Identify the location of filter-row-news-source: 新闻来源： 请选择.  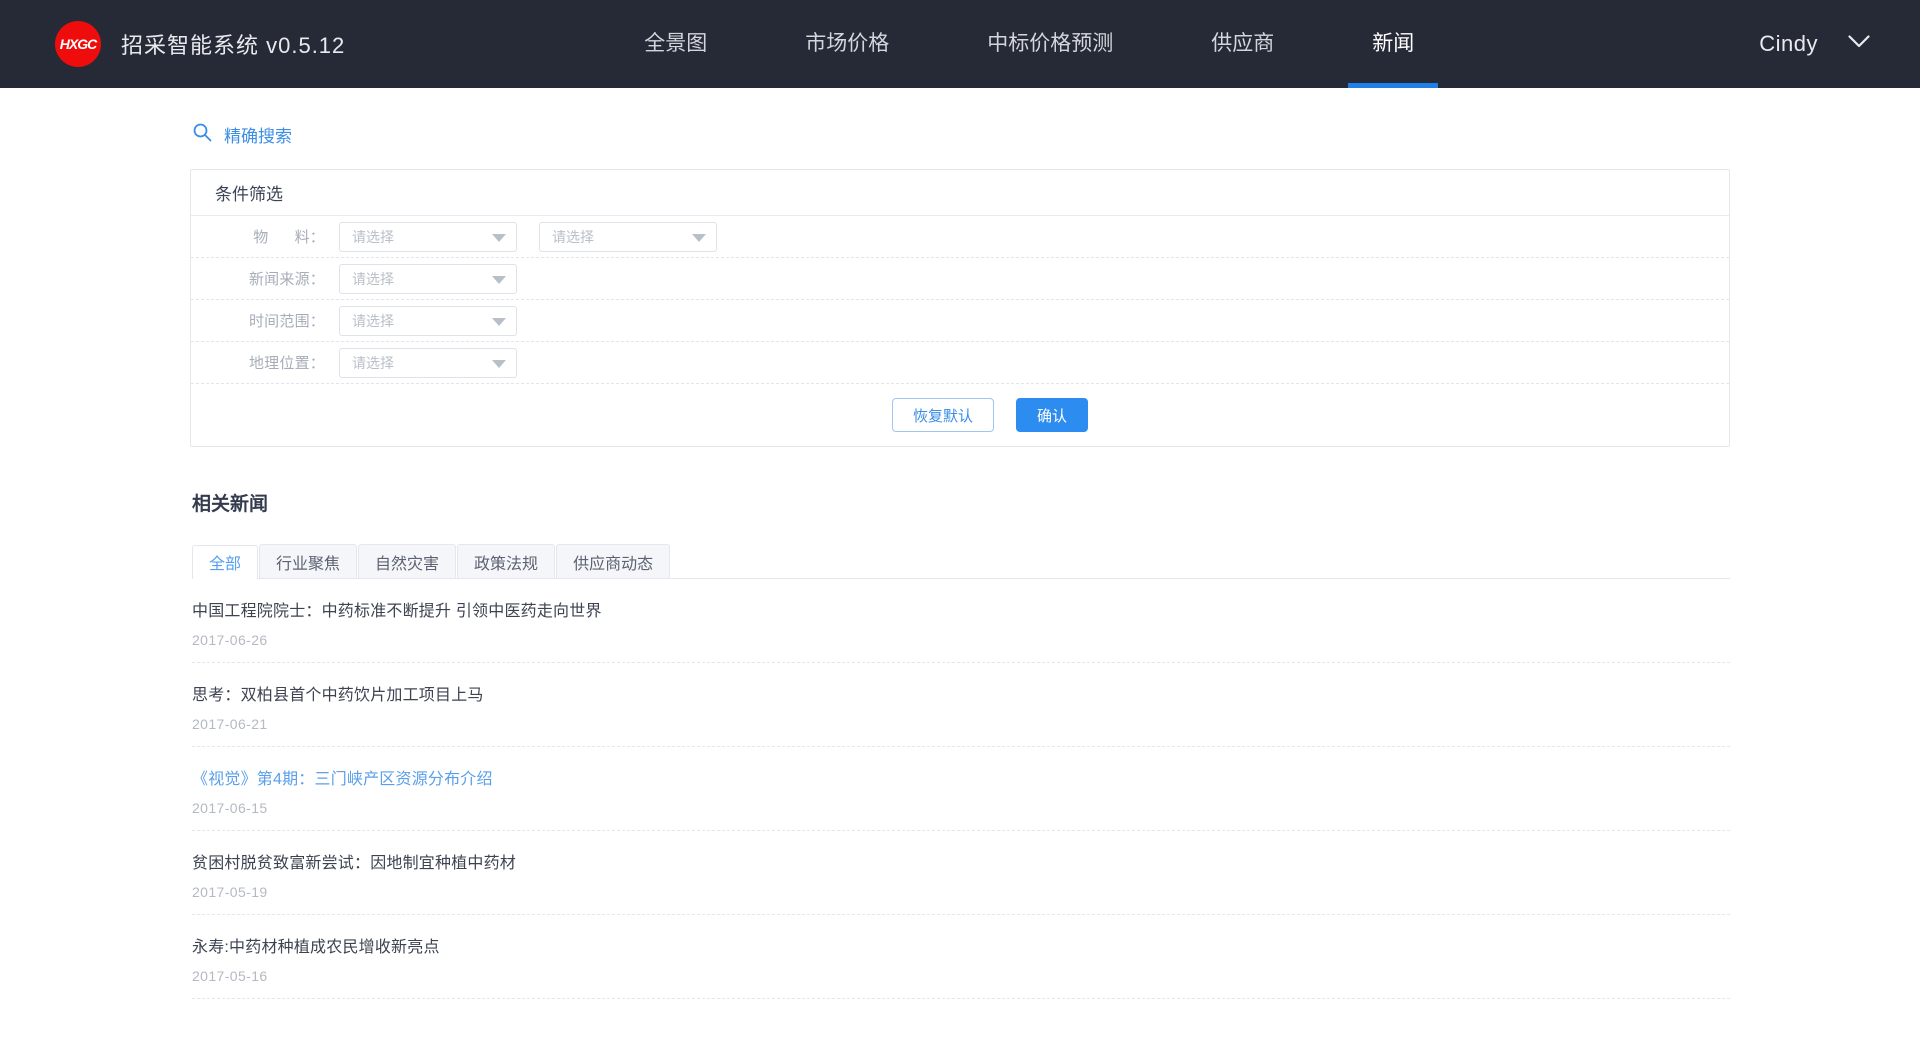
(960, 279).